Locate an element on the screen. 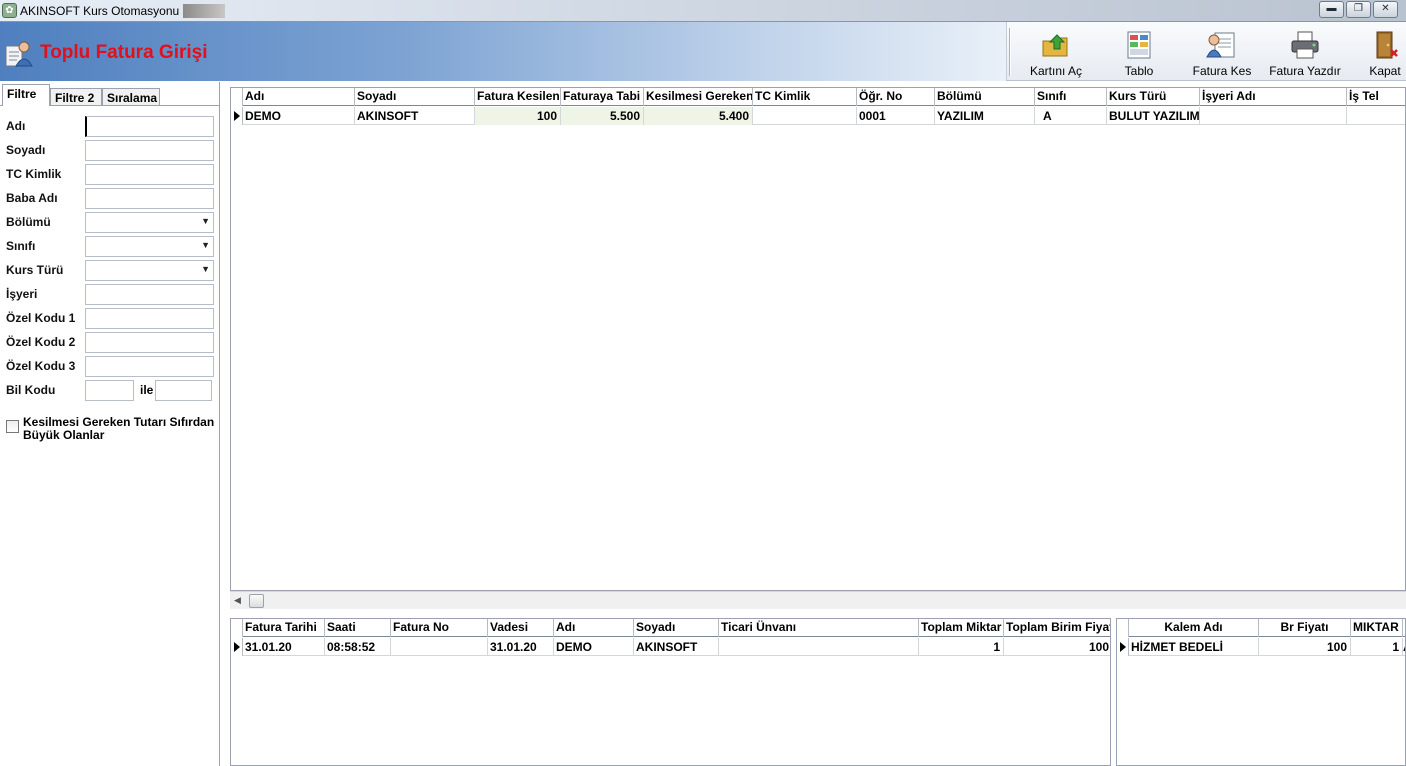  cell-kurs-turu: BULUT YAZILIM is located at coordinates (1153, 116).